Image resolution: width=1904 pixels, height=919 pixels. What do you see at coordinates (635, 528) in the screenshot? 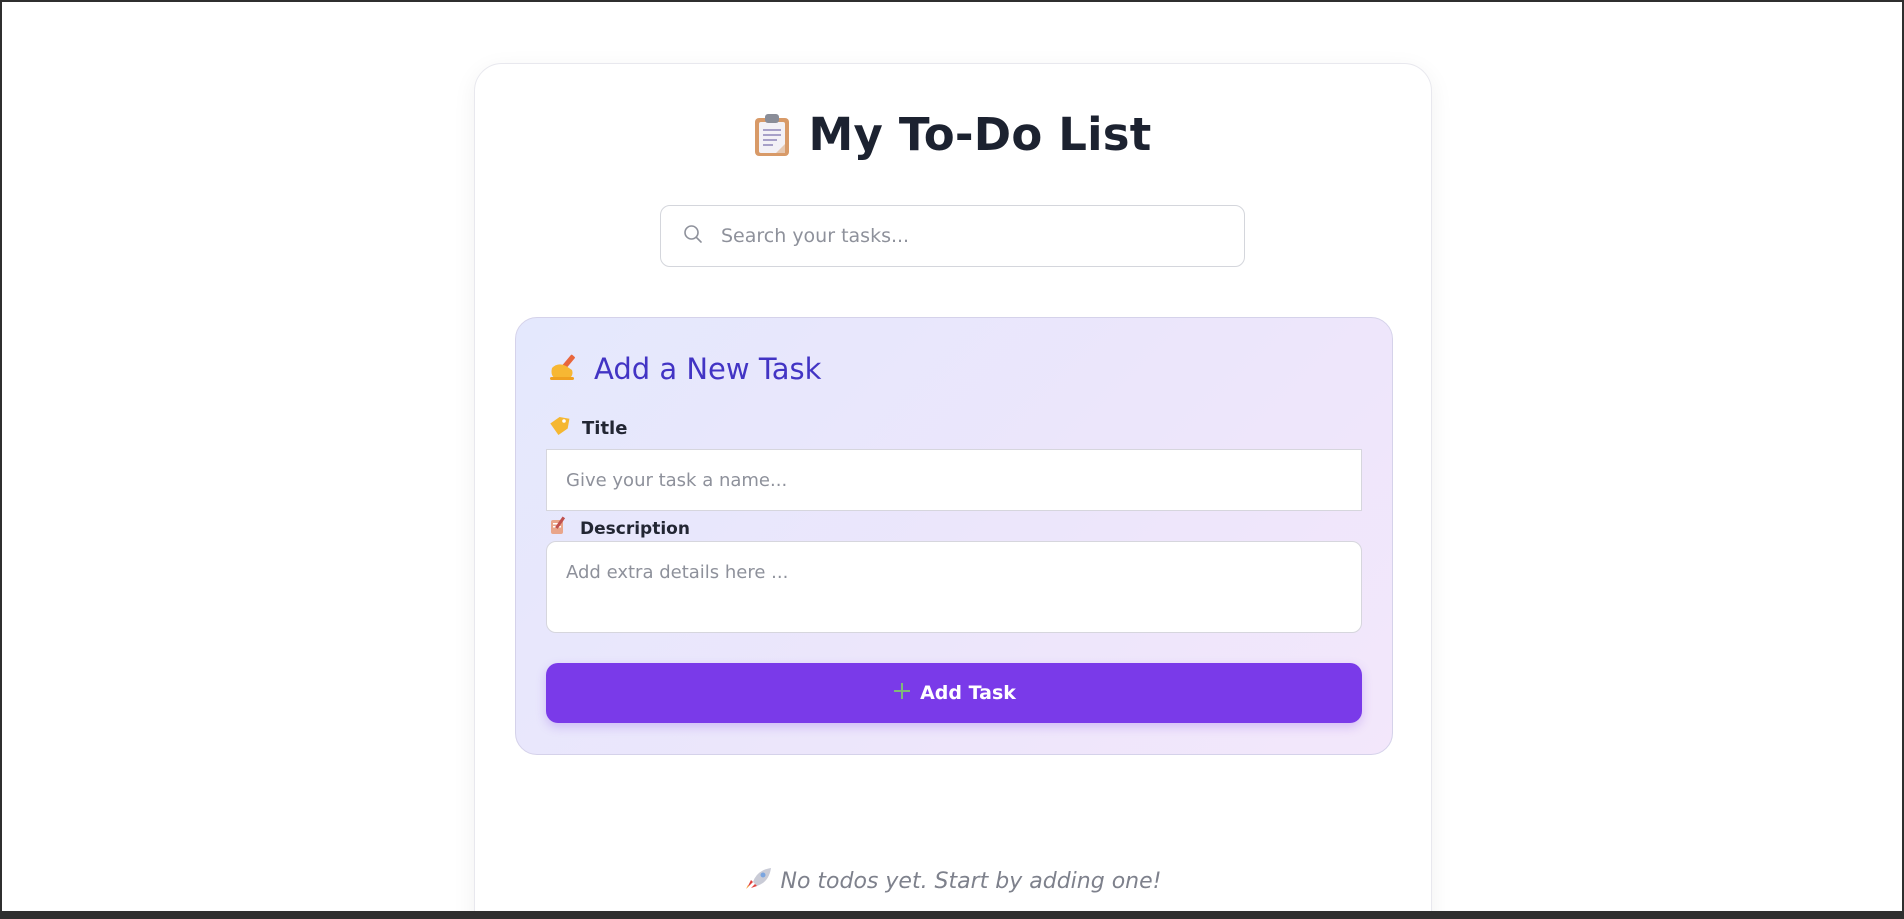
I see `description-label-text: Description` at bounding box center [635, 528].